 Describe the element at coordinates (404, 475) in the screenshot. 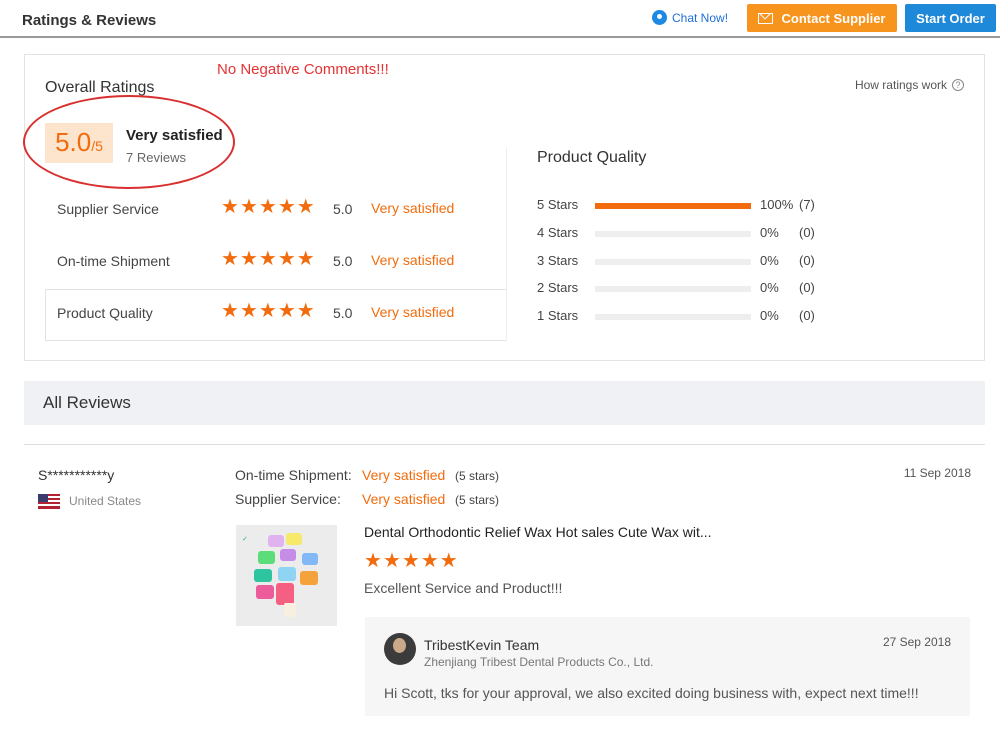

I see `shipment-rating-value: Very satisfied` at that location.